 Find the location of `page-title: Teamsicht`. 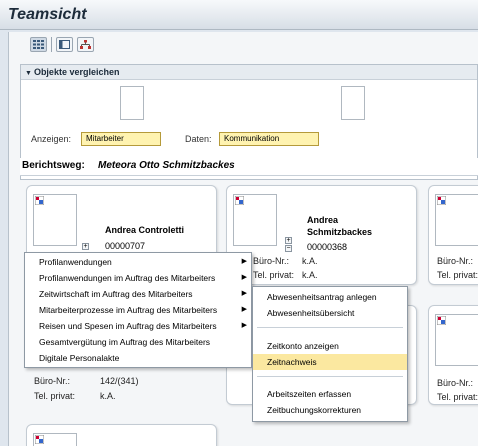

page-title: Teamsicht is located at coordinates (47, 14).